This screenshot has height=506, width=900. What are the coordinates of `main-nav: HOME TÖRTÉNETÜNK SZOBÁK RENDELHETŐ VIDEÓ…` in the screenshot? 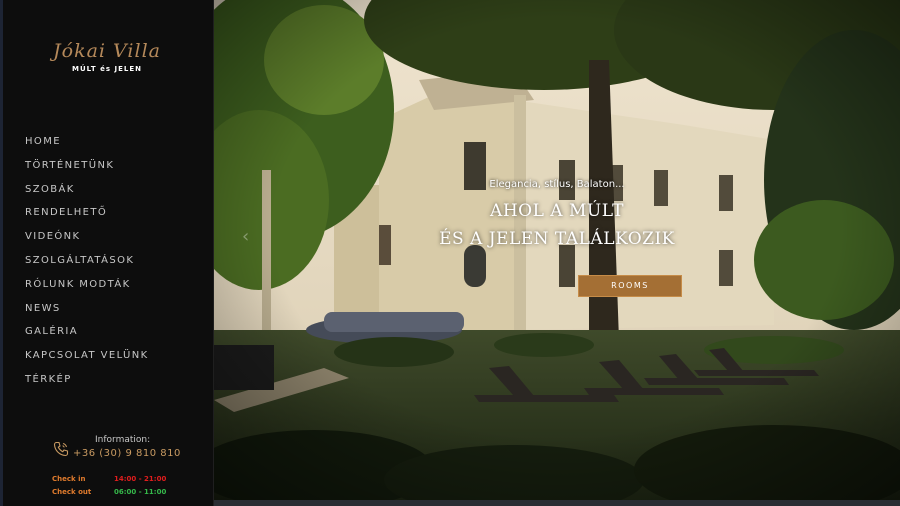 It's located at (87, 265).